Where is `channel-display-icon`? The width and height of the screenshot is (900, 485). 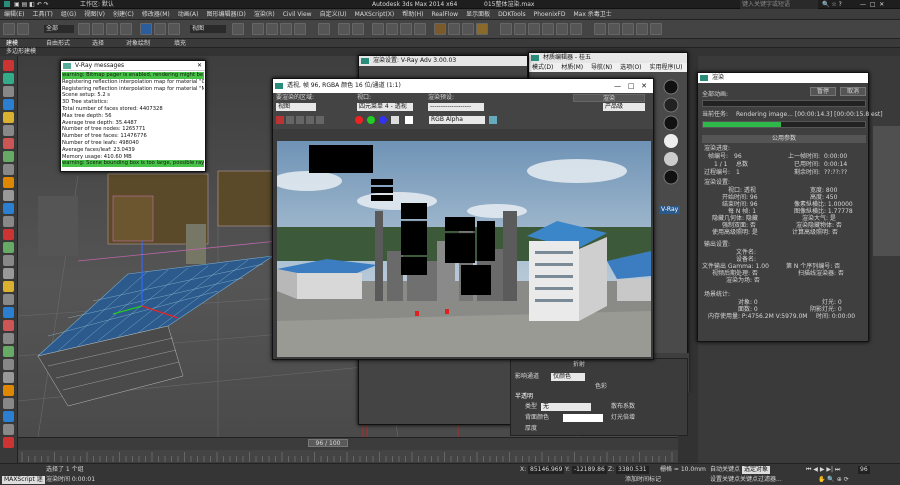
channel-display-icon is located at coordinates (493, 120).